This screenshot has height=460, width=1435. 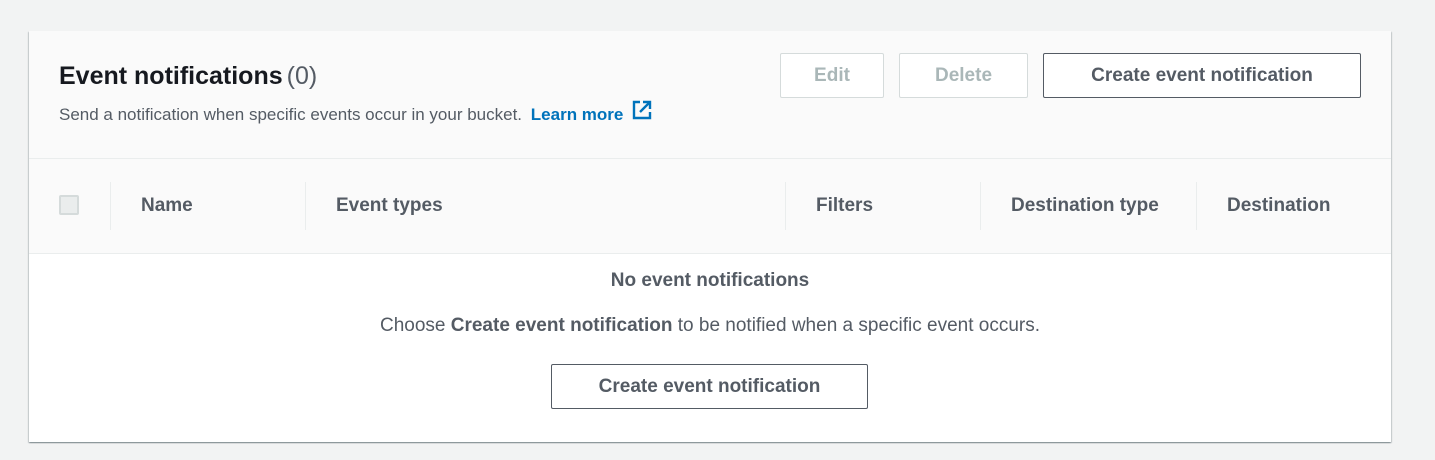 What do you see at coordinates (1302, 206) in the screenshot?
I see `column-header-destination: Destination` at bounding box center [1302, 206].